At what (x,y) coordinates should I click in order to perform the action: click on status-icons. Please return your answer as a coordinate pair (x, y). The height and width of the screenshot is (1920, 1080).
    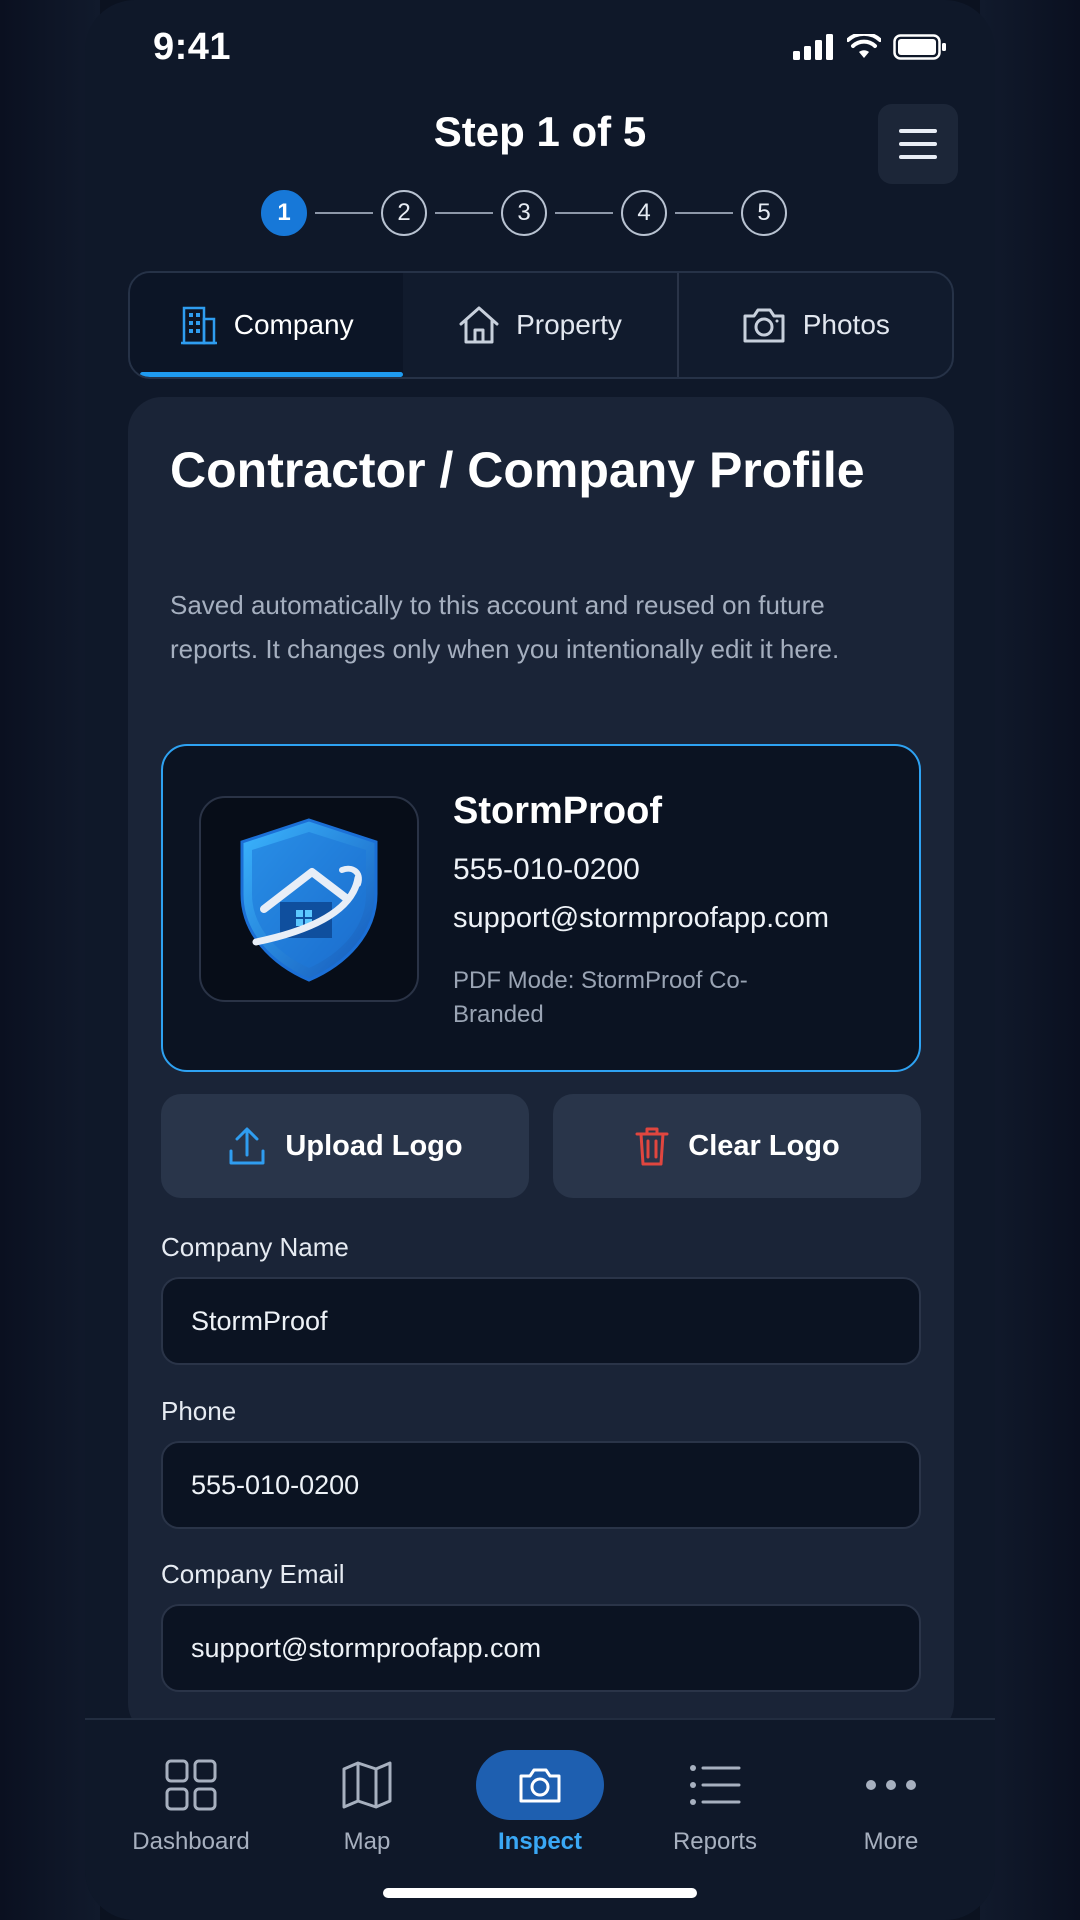
    Looking at the image, I should click on (870, 47).